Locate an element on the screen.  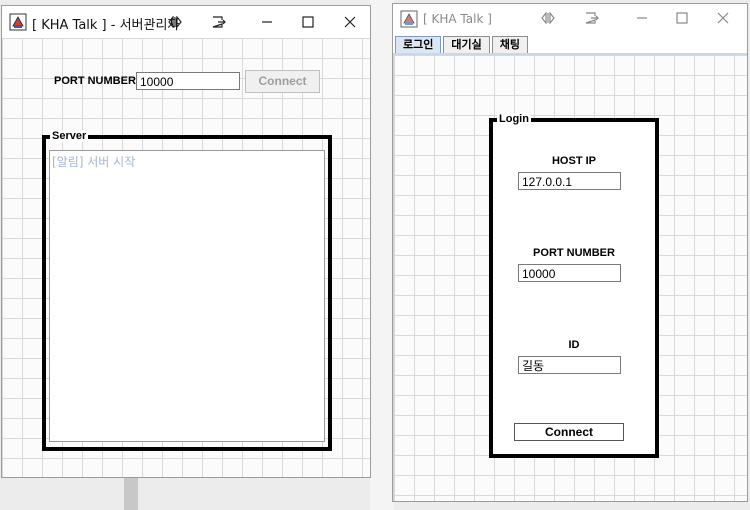
port-number-field: 10000 is located at coordinates (188, 81).